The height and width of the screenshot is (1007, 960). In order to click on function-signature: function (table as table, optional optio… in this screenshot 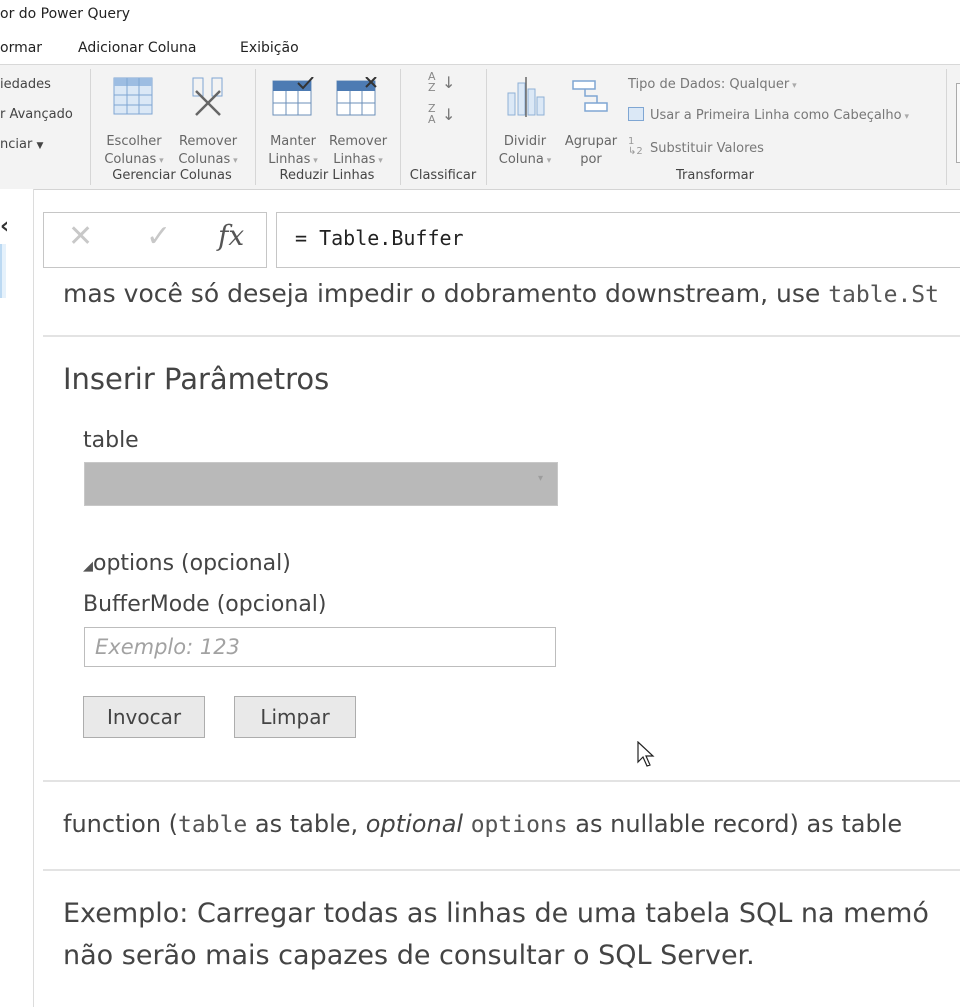, I will do `click(483, 824)`.